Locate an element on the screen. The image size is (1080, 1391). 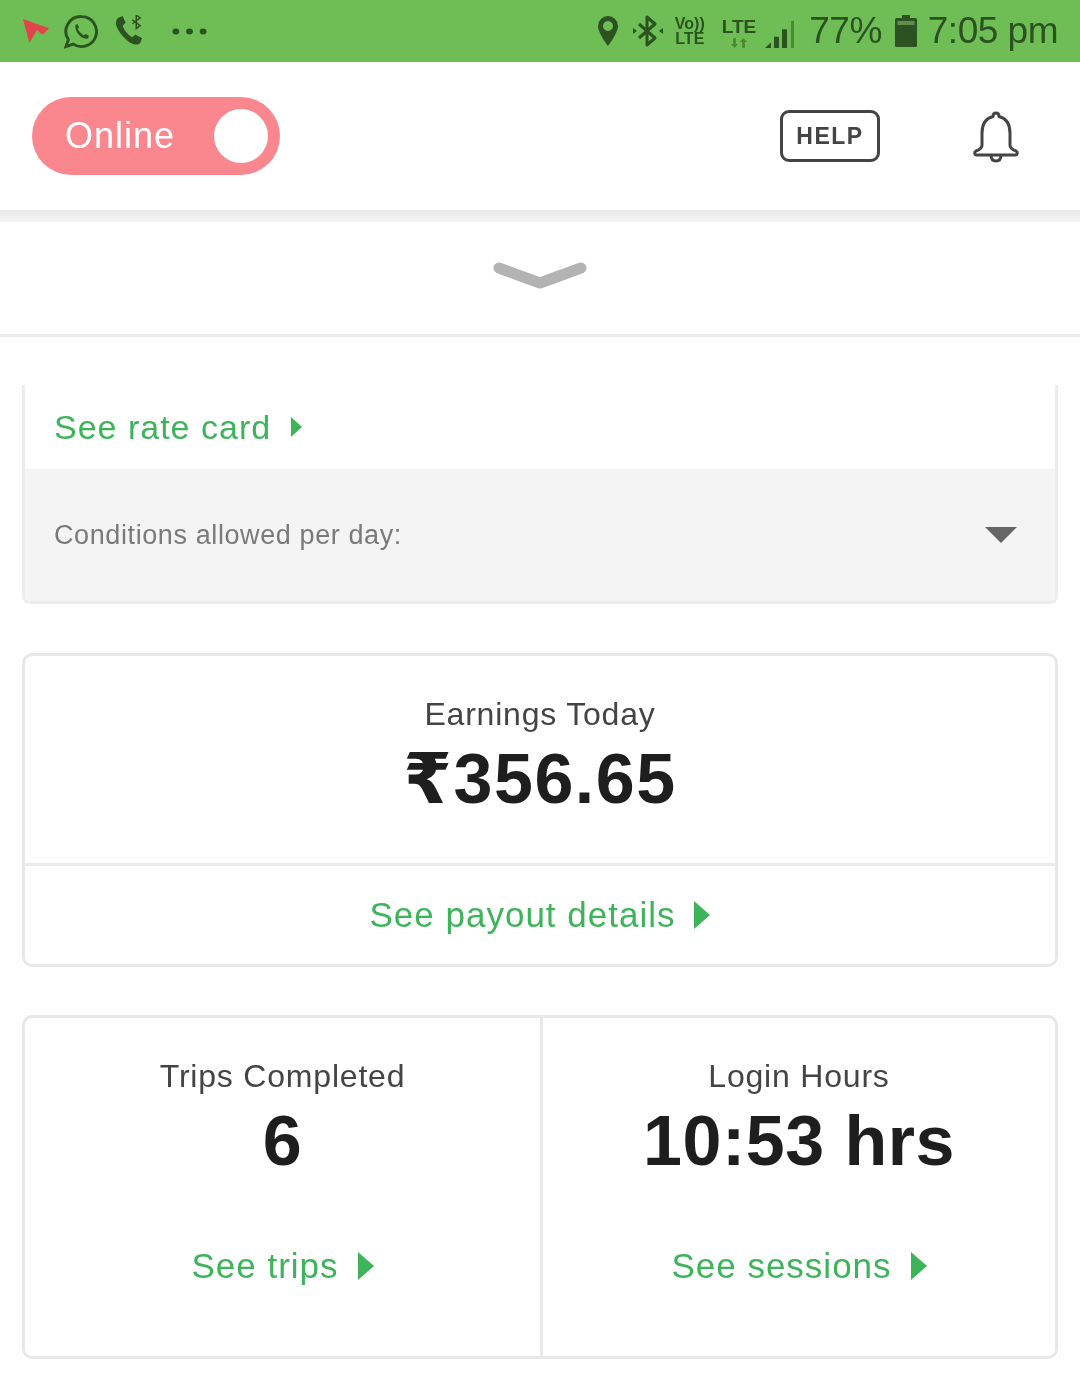
chevron-down-icon is located at coordinates (540, 276).